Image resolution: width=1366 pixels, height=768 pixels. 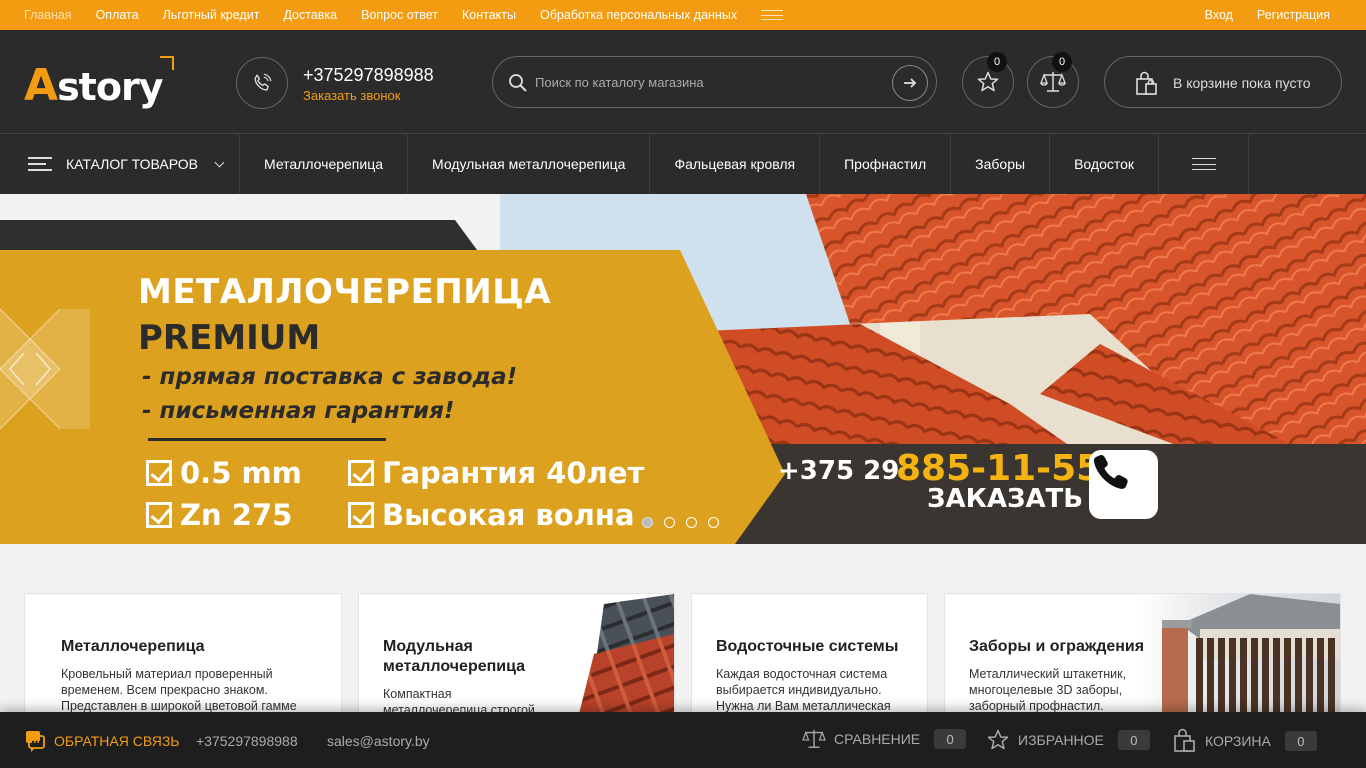 I want to click on banner-feature: Гарантия 40лет, so click(x=496, y=473).